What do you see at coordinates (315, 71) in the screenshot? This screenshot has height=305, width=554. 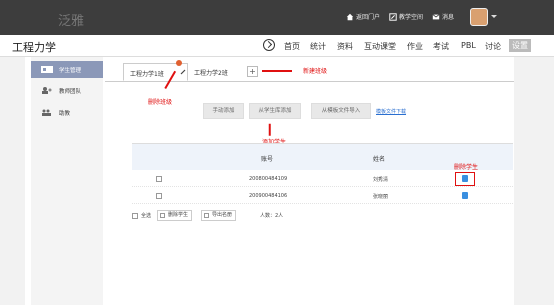 I see `annotation-new-class: 新建班级` at bounding box center [315, 71].